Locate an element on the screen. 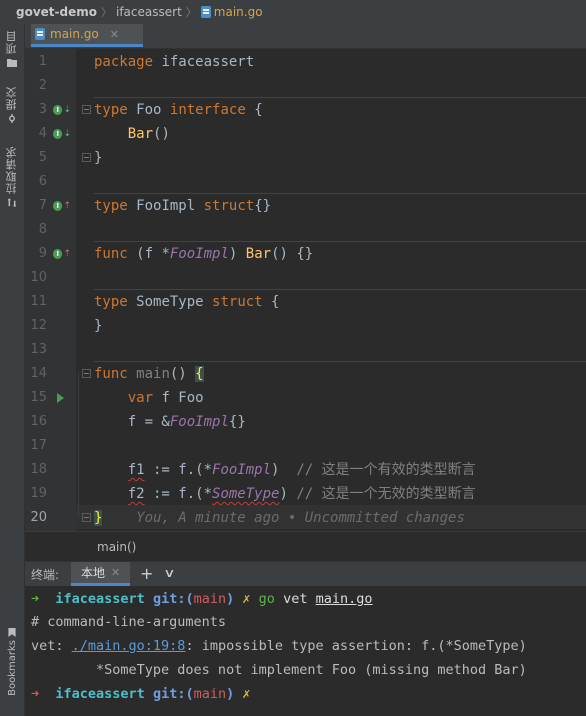 Image resolution: width=586 pixels, height=716 pixels. new-terminal-button: + is located at coordinates (146, 573).